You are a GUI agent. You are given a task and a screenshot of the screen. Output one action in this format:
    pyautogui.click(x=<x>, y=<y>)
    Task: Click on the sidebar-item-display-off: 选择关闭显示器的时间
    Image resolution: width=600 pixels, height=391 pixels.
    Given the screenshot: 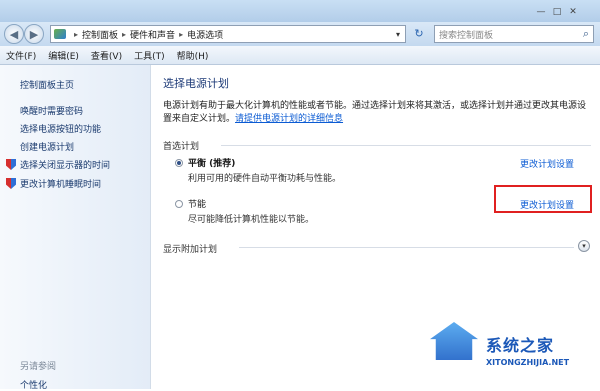 What is the action you would take?
    pyautogui.click(x=58, y=164)
    